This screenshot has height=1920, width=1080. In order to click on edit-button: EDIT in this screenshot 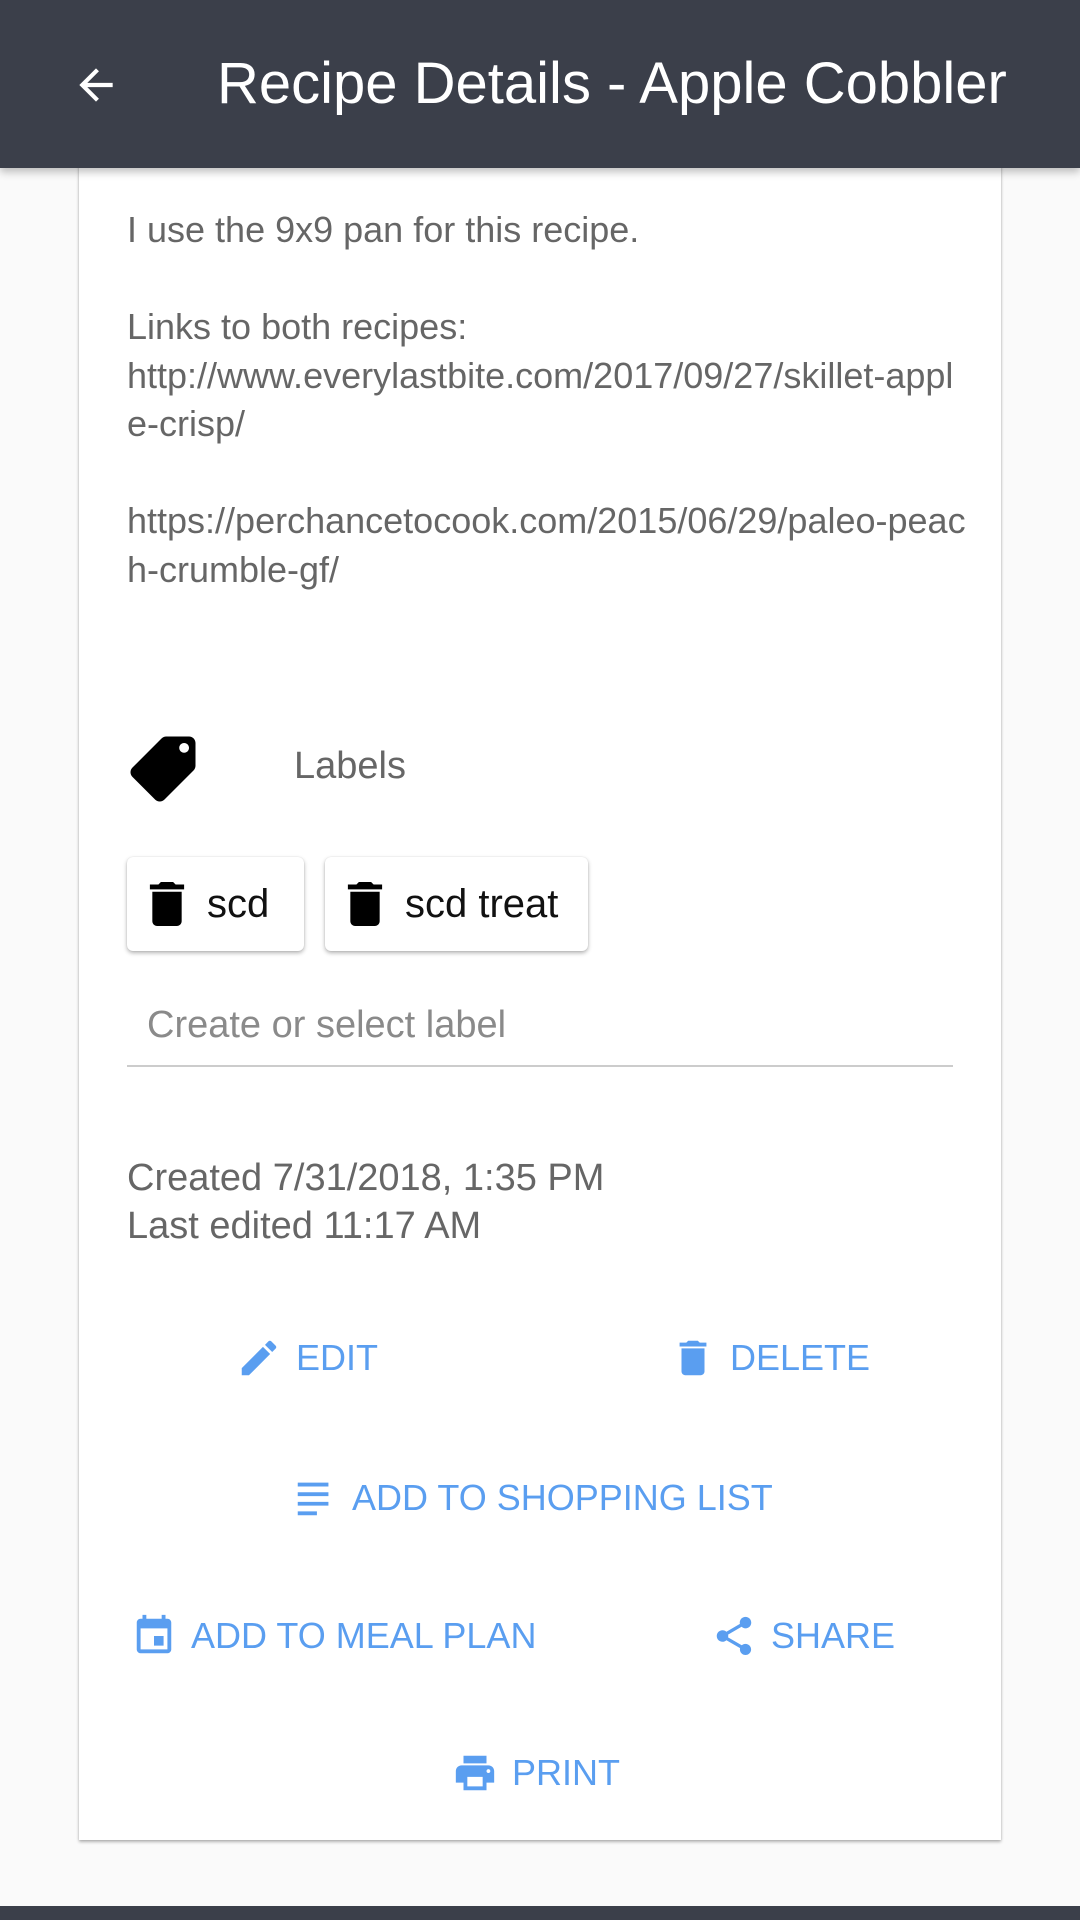, I will do `click(307, 1358)`.